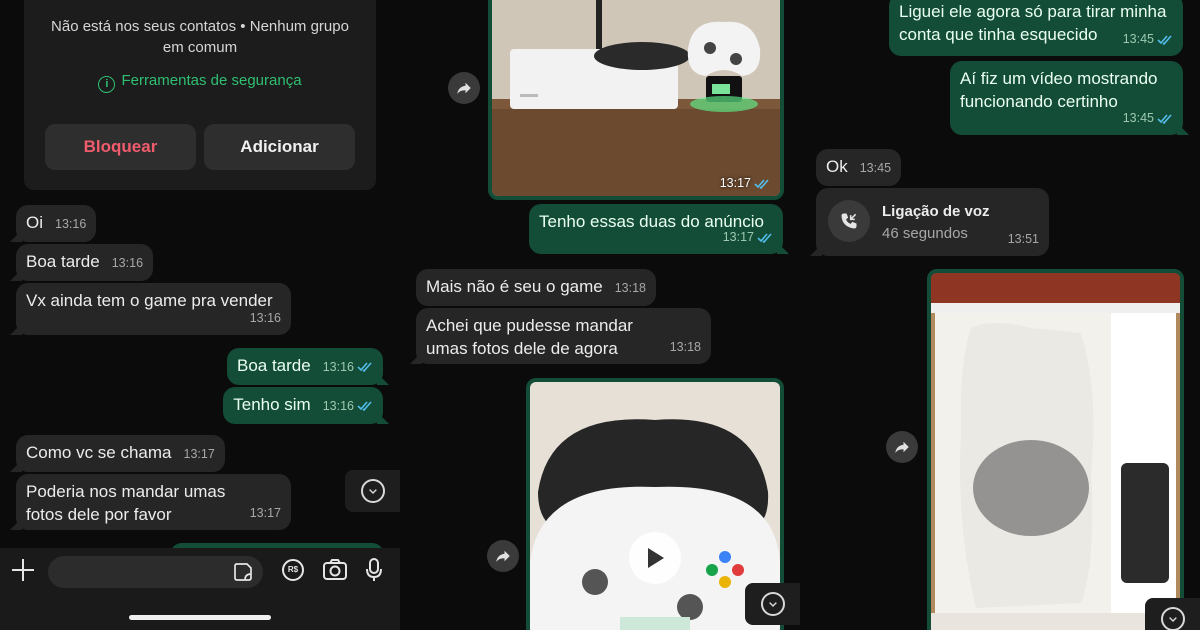 The height and width of the screenshot is (630, 1200). I want to click on message-text: Oi, so click(34, 222).